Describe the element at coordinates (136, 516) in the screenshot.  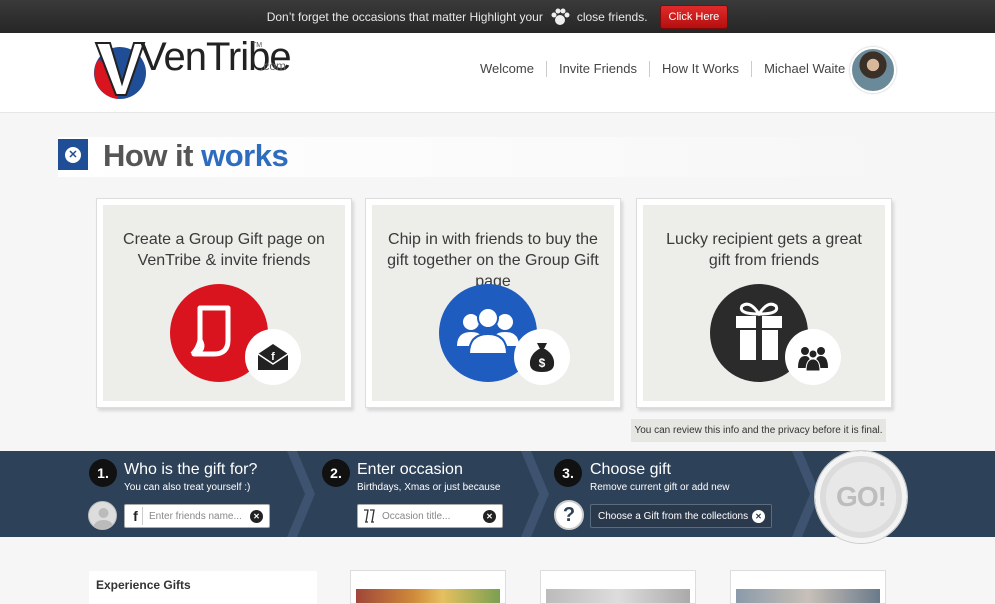
I see `facebook-icon: f` at that location.